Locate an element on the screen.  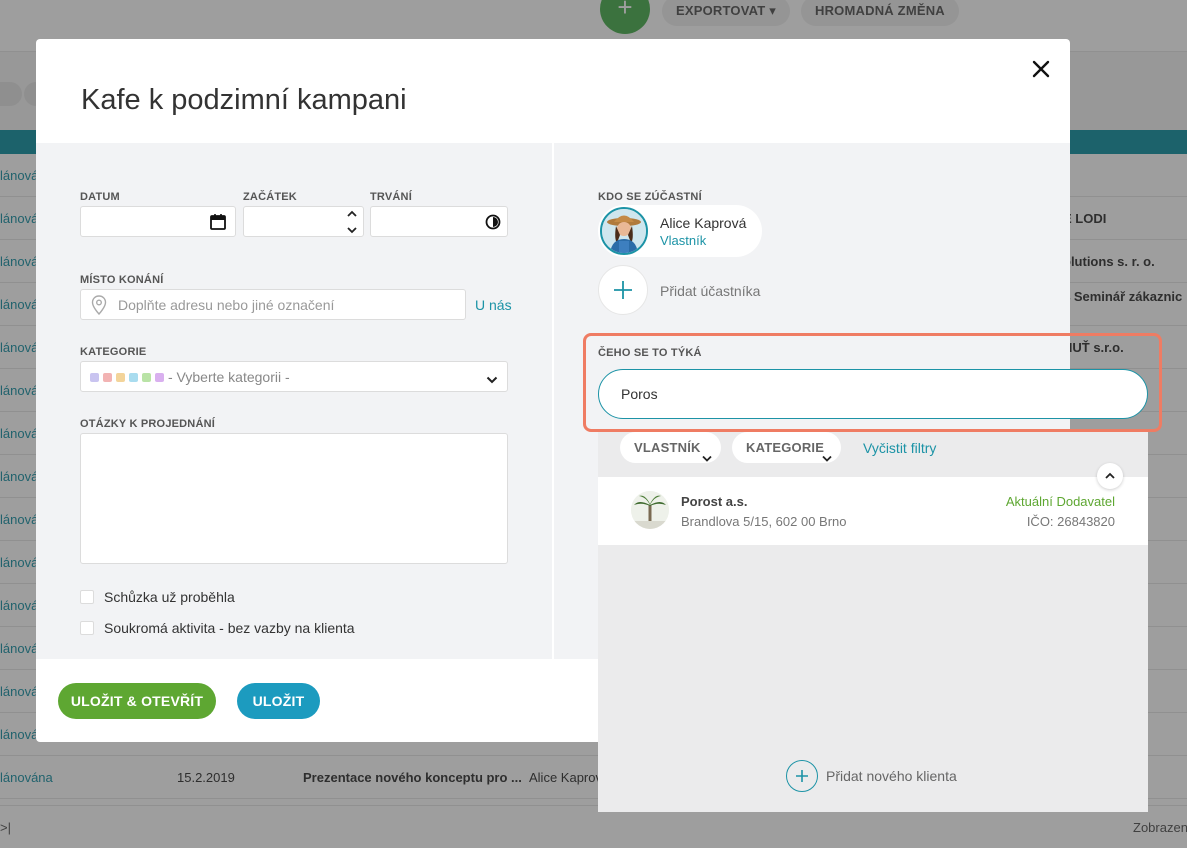
start-label: ZAČÁTEK is located at coordinates (270, 197).